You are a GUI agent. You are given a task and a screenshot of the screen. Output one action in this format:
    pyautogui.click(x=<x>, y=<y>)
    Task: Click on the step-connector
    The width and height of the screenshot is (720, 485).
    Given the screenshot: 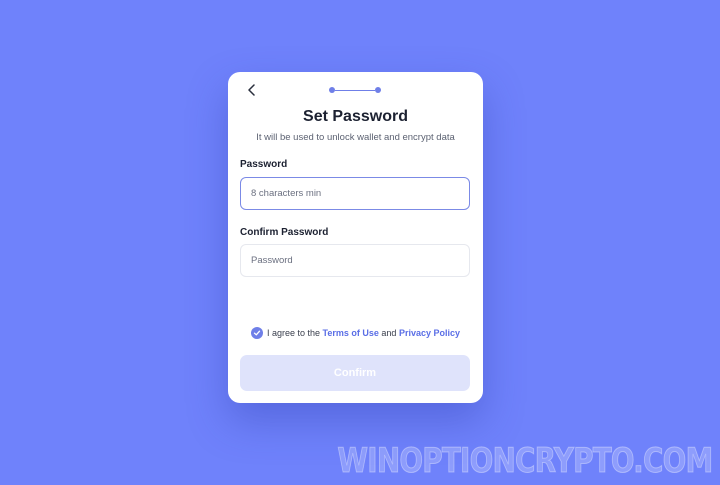 What is the action you would take?
    pyautogui.click(x=355, y=90)
    